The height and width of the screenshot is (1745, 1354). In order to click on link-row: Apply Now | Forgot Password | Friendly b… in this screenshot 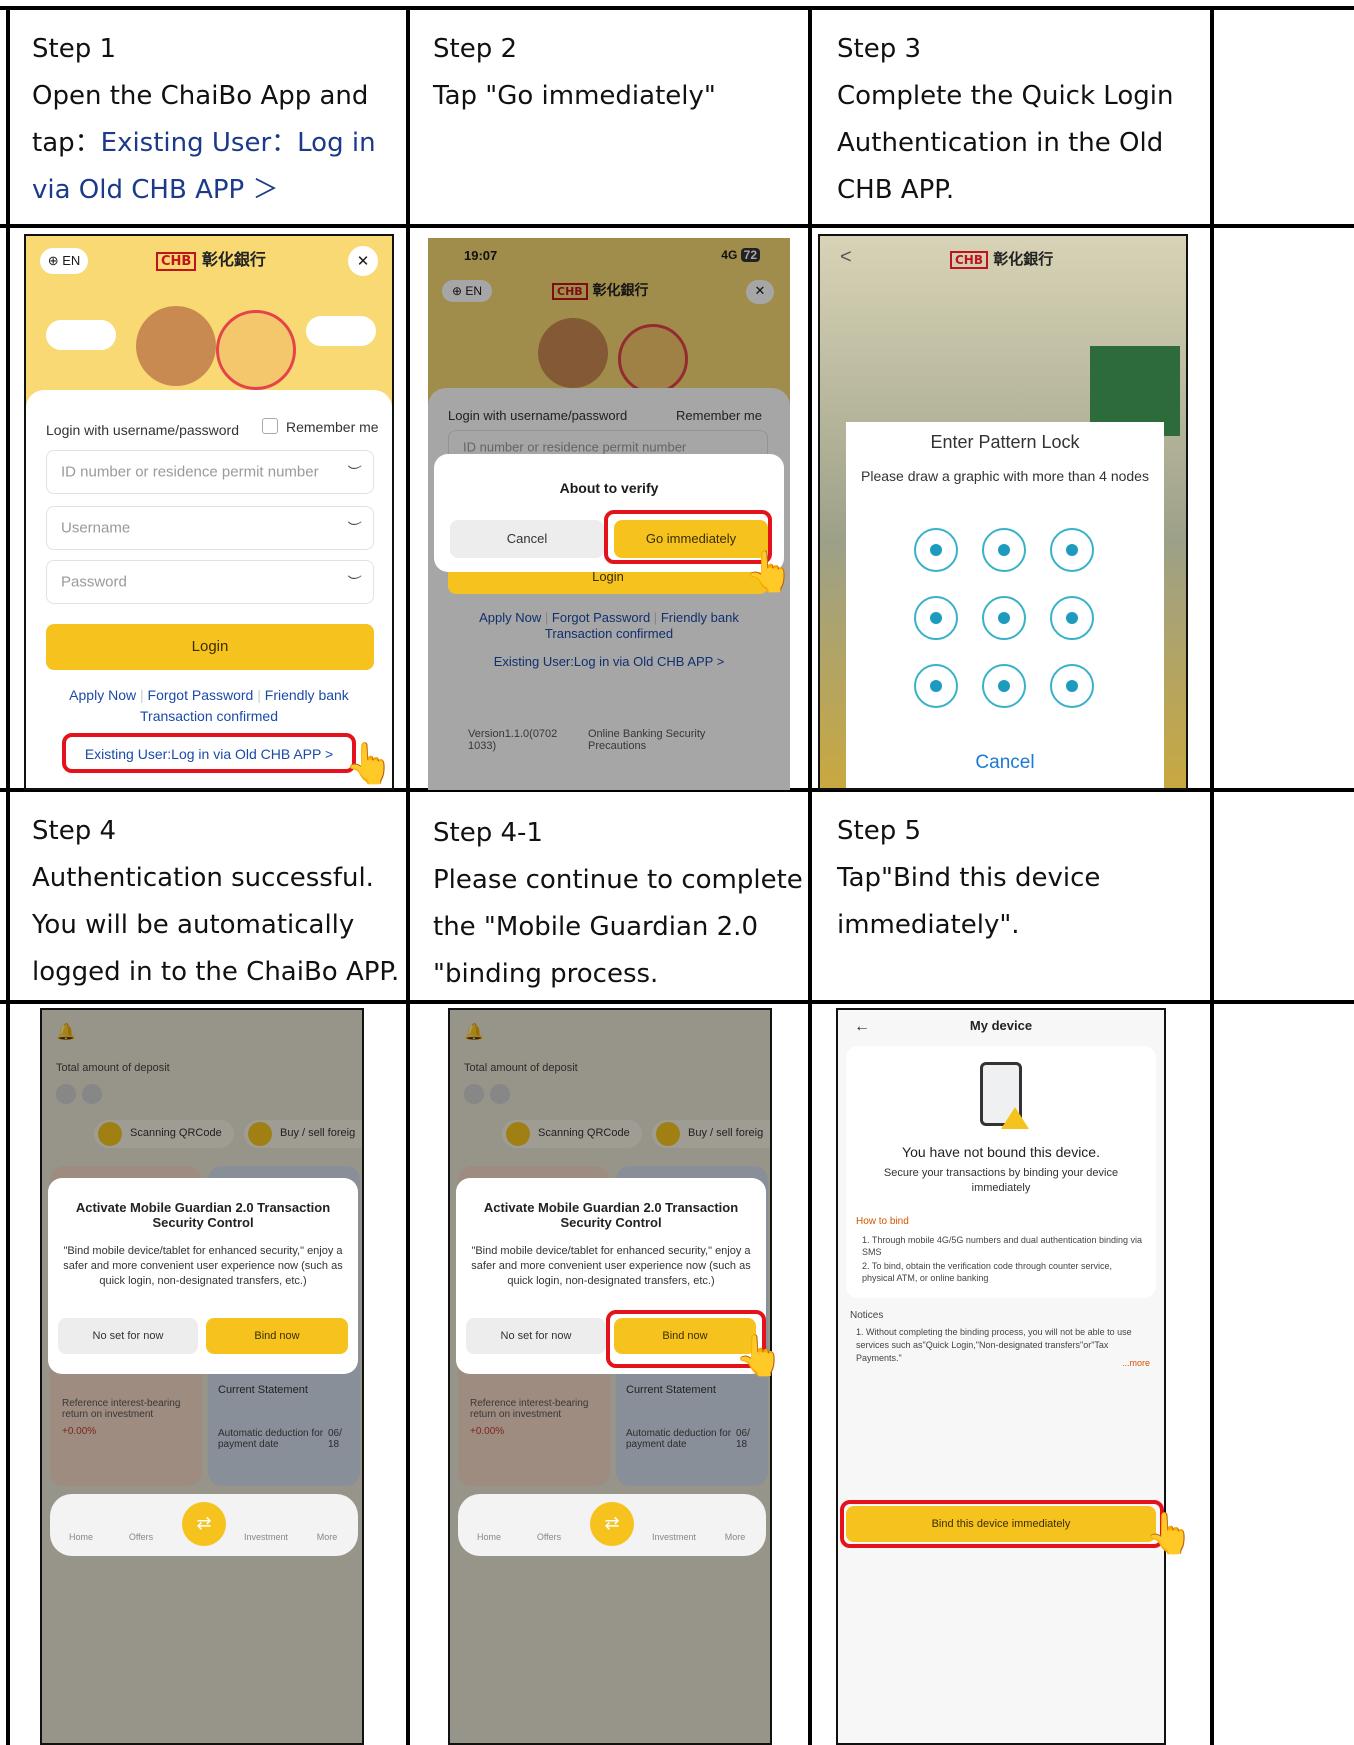, I will do `click(209, 695)`.